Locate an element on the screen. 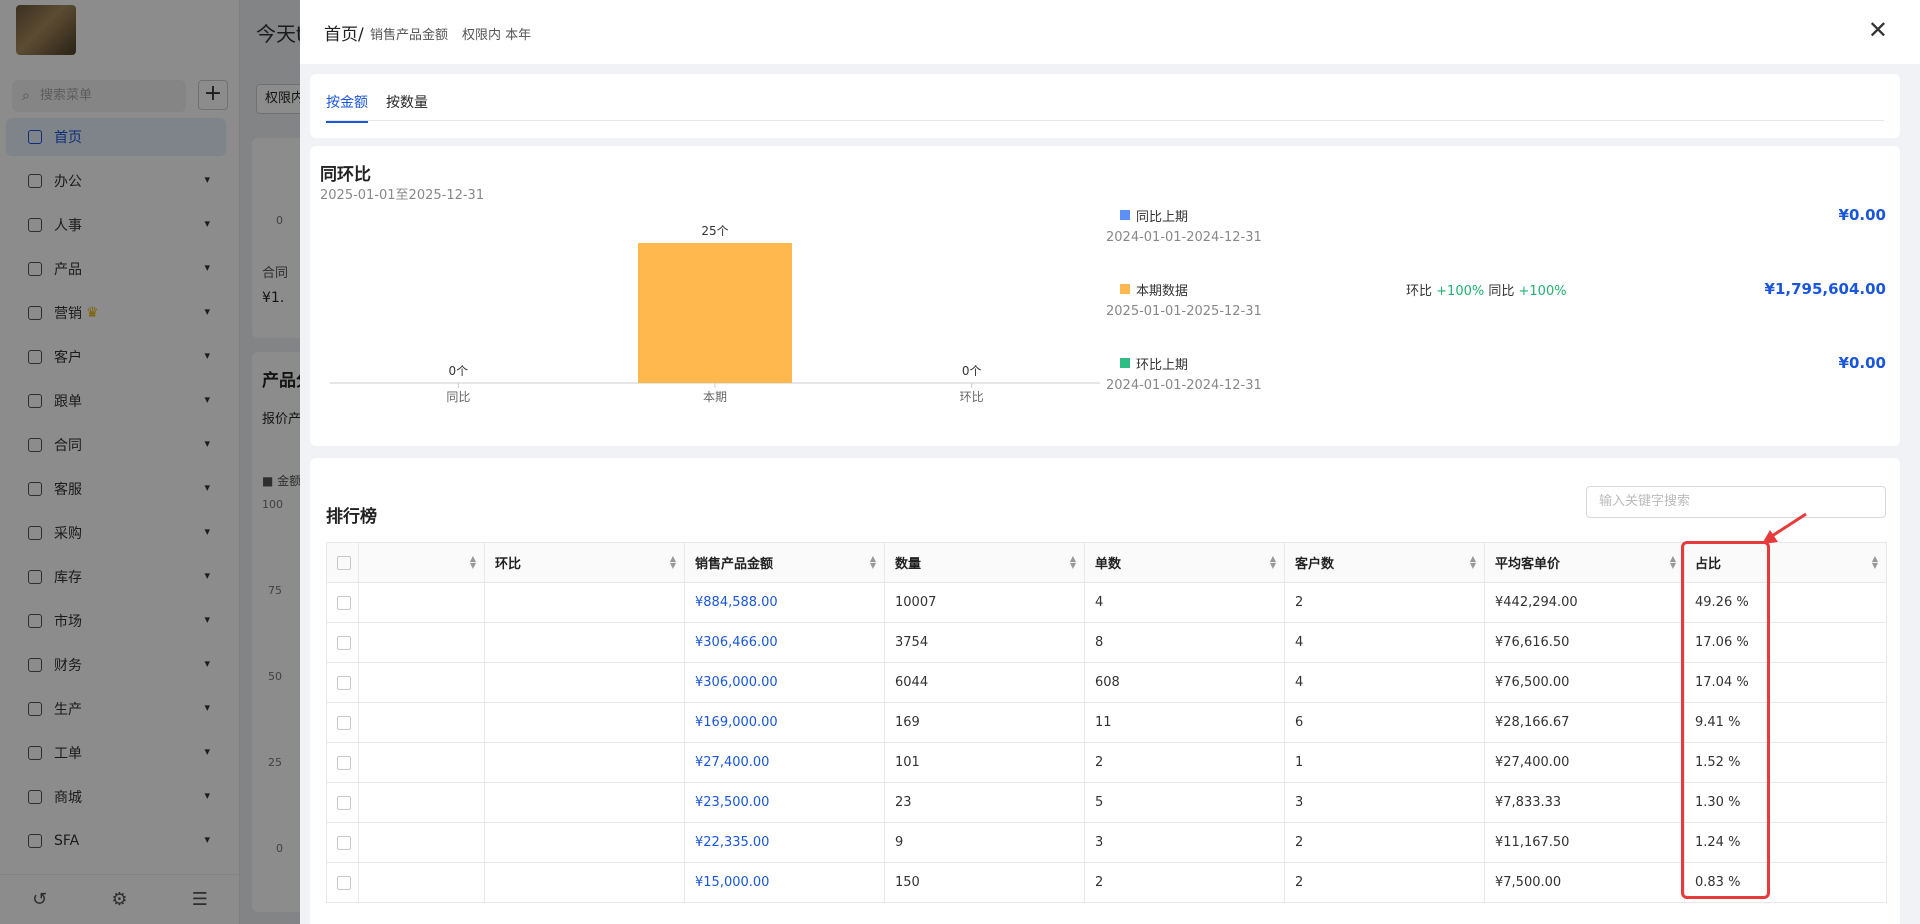 Image resolution: width=1920 pixels, height=924 pixels. table-cell: ¥76,500.00 is located at coordinates (1584, 682).